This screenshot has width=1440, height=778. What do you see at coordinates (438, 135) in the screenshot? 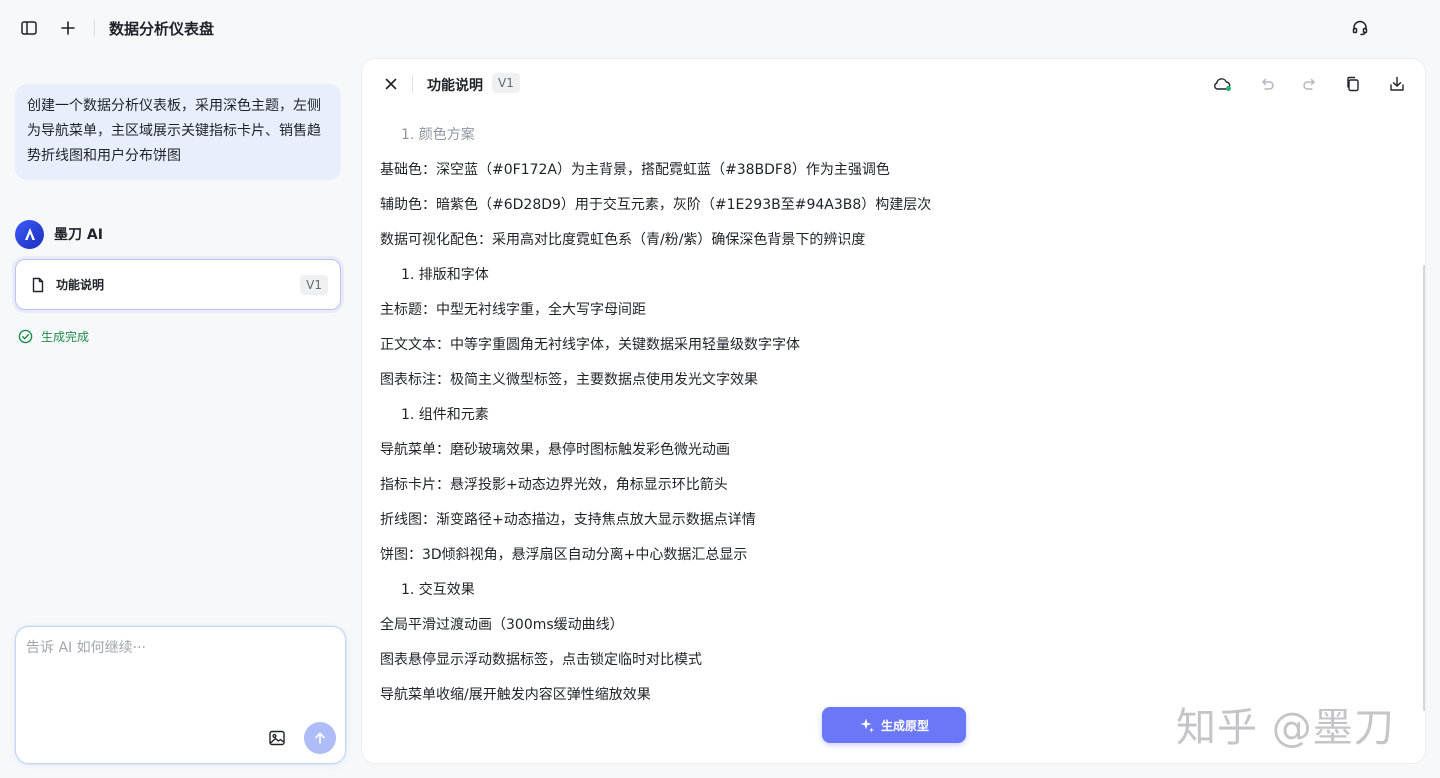
I see `doc-section-heading: 1. 颜色方案` at bounding box center [438, 135].